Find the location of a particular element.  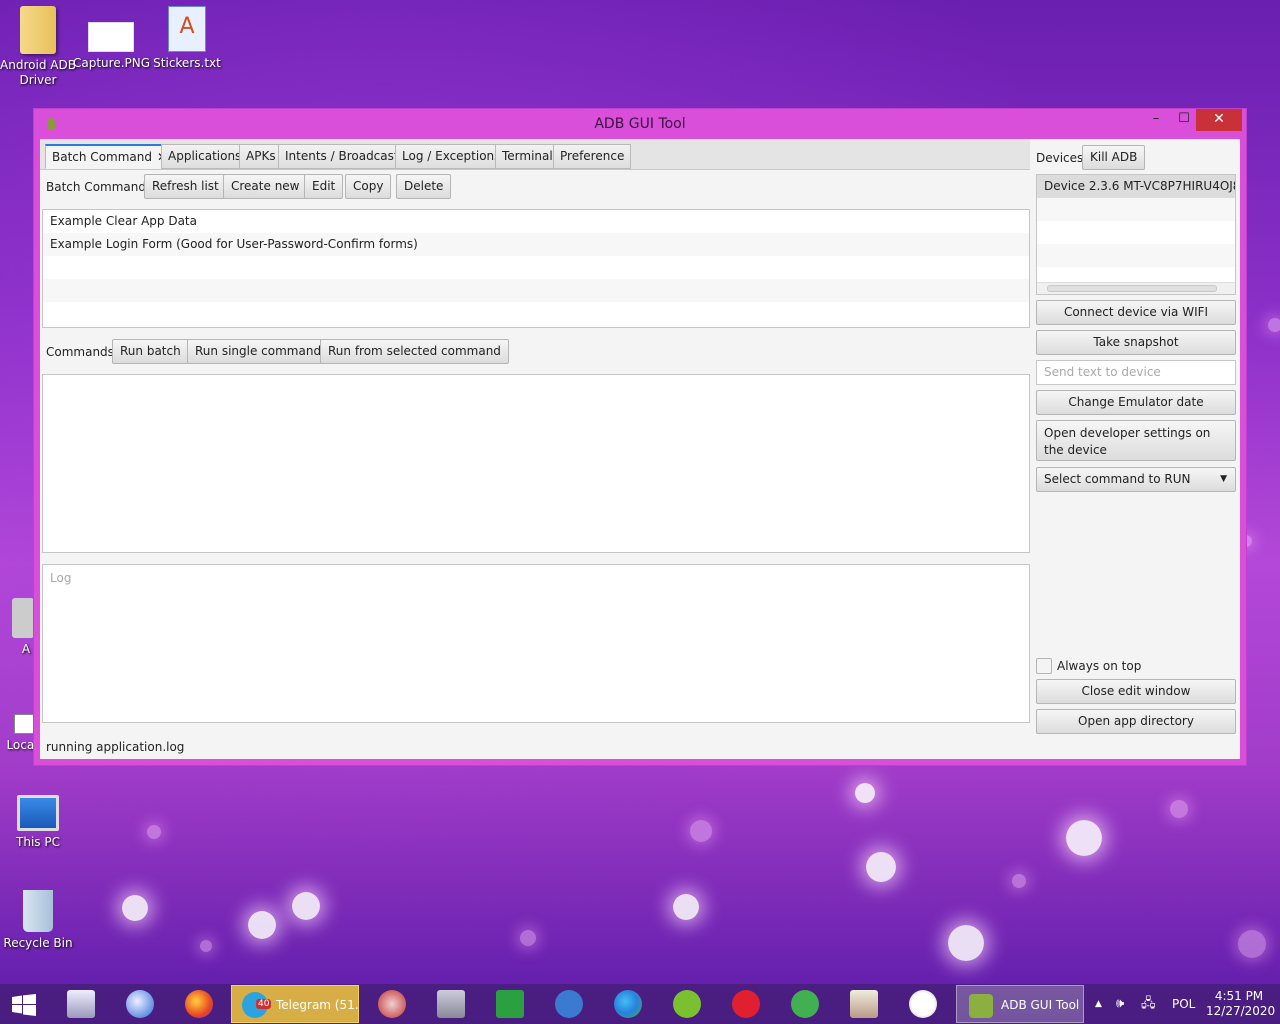

taskbar-adb-gui-tool: ADB GUI Tool is located at coordinates (1020, 1004).